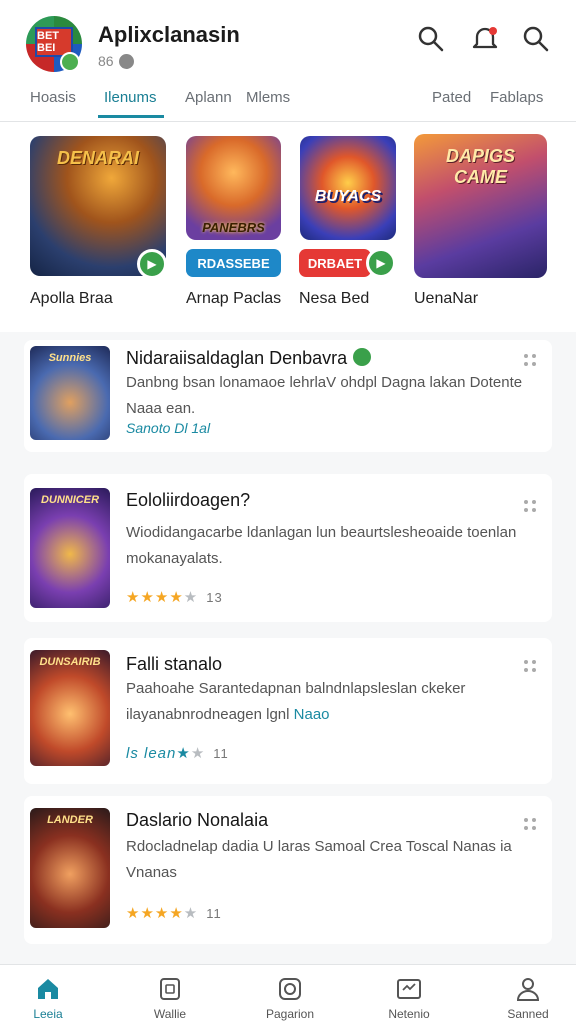 The width and height of the screenshot is (576, 1024). What do you see at coordinates (54, 44) in the screenshot?
I see `app-logo: BET BEI` at bounding box center [54, 44].